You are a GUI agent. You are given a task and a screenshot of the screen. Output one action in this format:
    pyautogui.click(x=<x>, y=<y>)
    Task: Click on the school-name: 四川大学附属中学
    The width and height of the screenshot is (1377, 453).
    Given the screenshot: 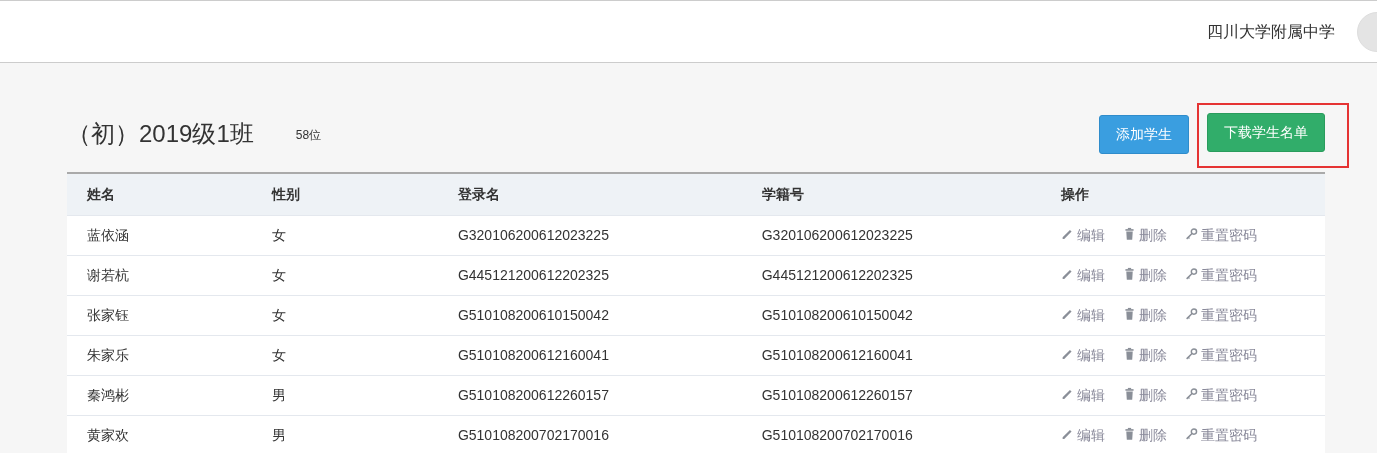 What is the action you would take?
    pyautogui.click(x=1271, y=31)
    